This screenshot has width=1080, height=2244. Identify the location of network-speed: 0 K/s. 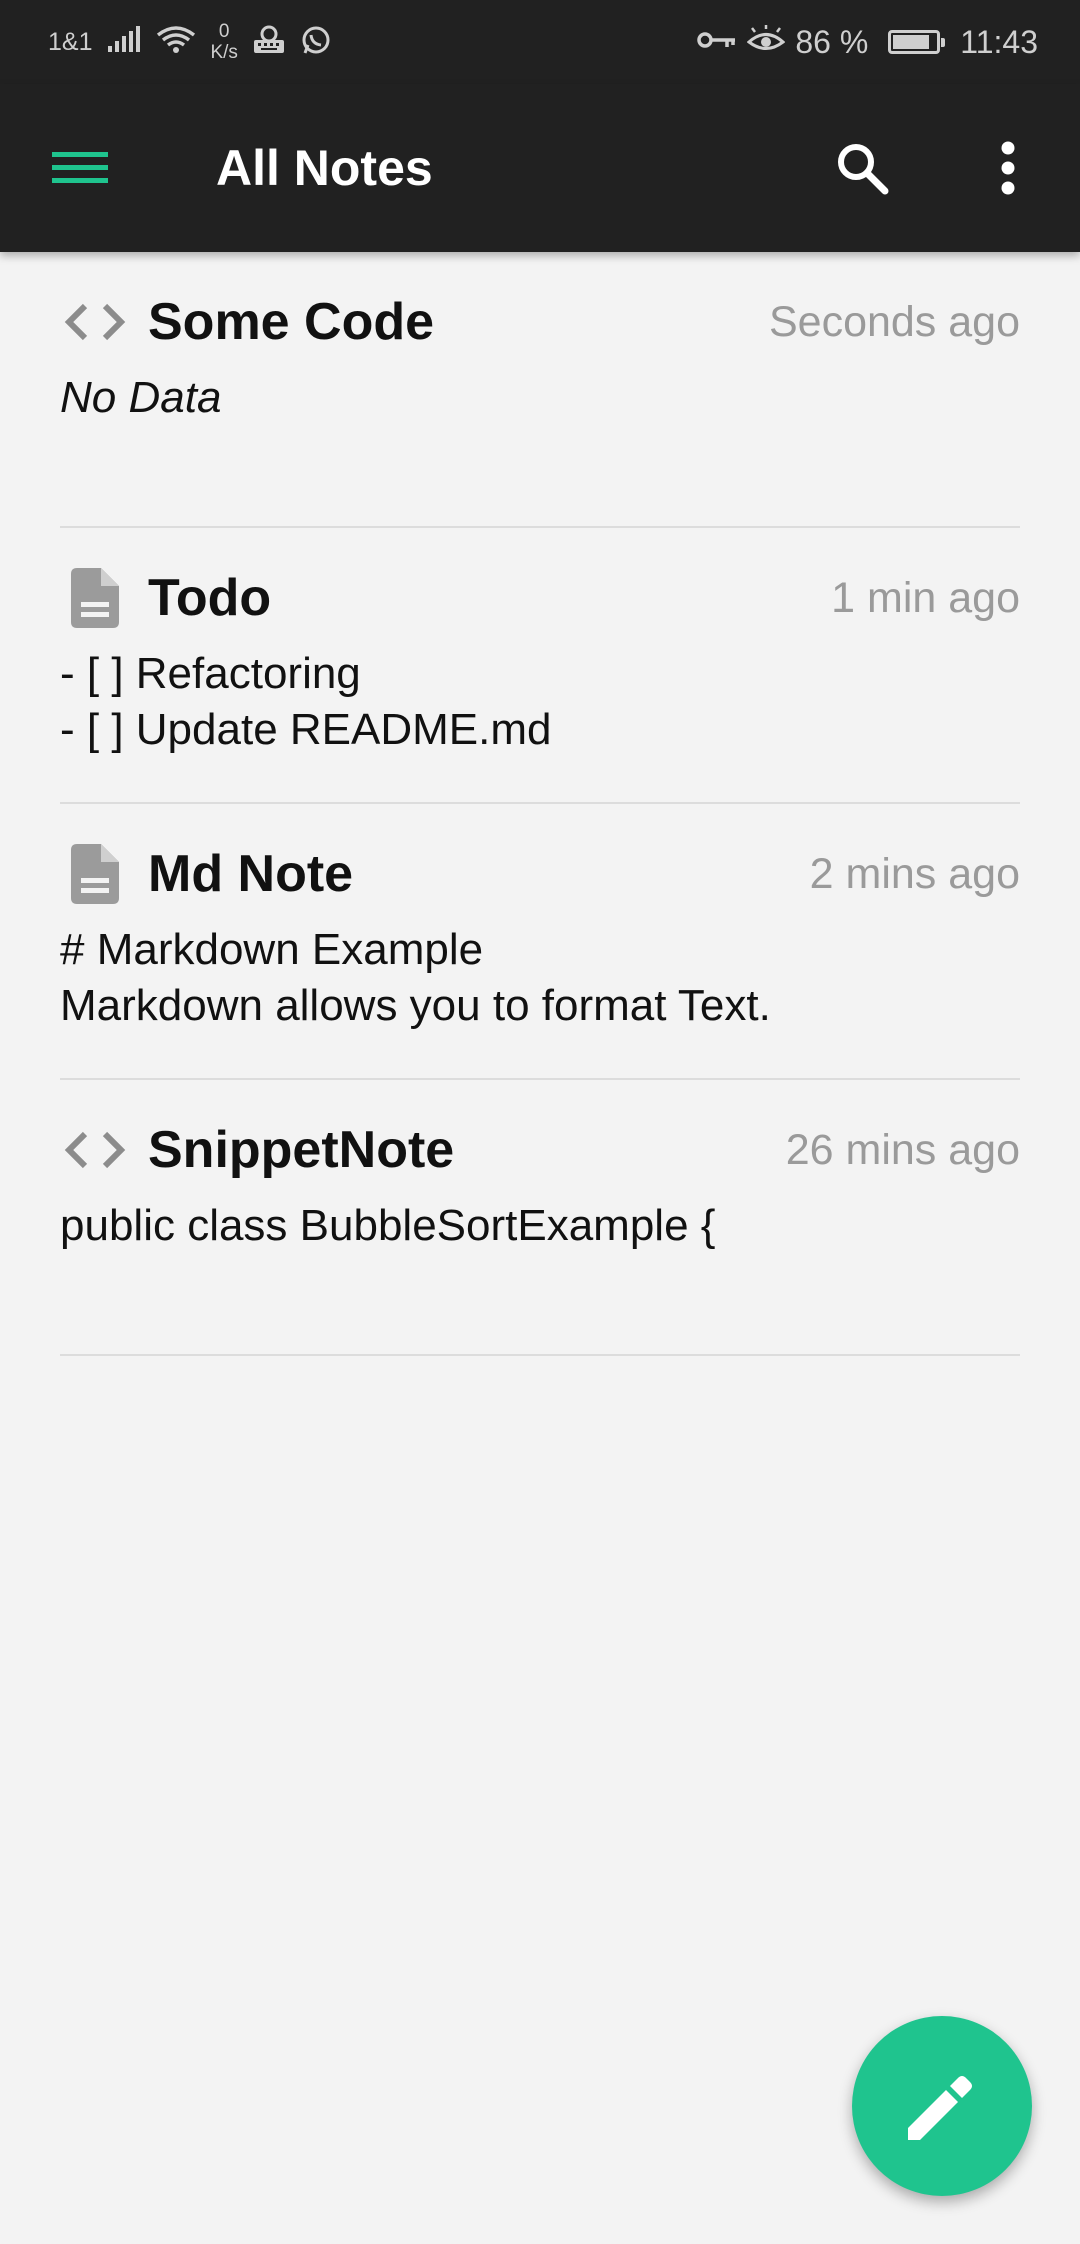
(223, 42).